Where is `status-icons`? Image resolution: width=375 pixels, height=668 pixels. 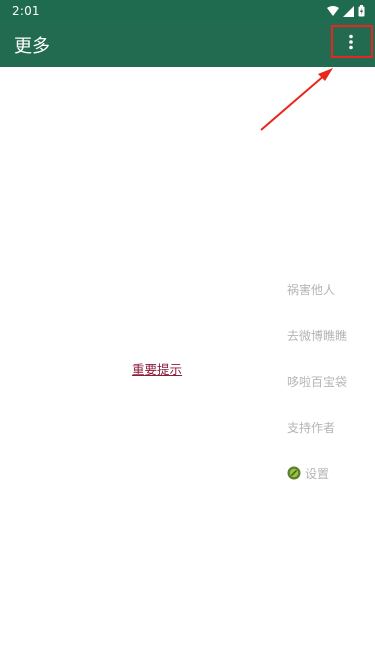
status-icons is located at coordinates (346, 11).